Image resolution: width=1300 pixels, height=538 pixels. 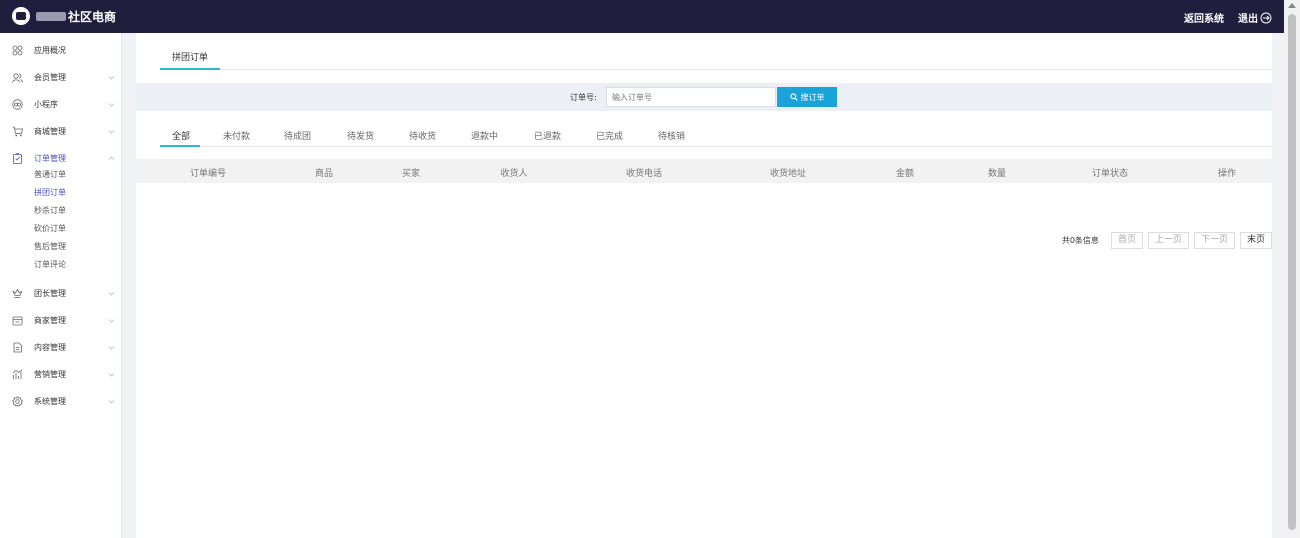 What do you see at coordinates (51, 16) in the screenshot?
I see `logo-redacted` at bounding box center [51, 16].